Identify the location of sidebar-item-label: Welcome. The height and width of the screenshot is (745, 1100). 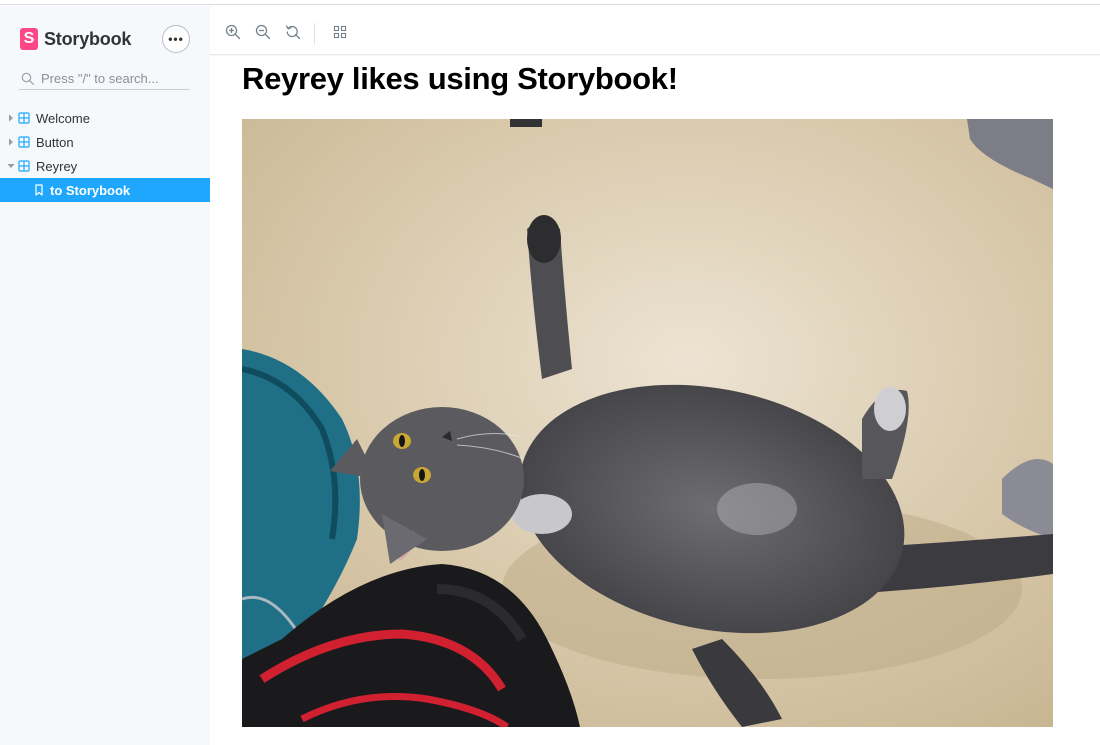
(63, 118).